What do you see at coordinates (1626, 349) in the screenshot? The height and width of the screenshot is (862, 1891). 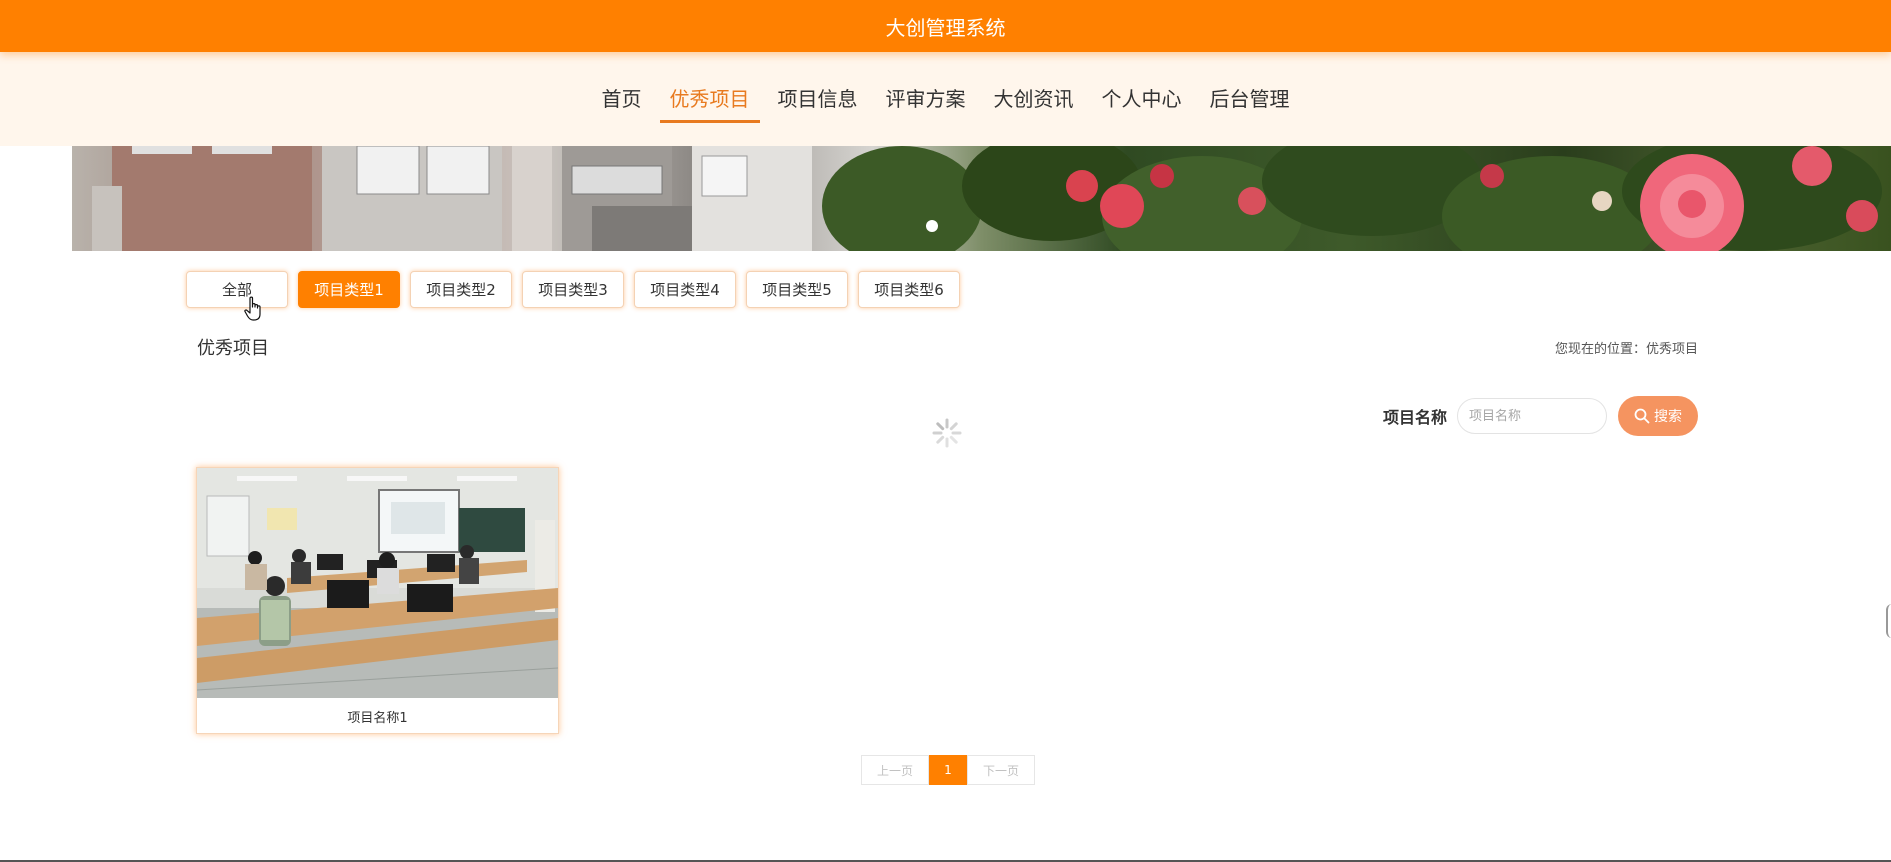 I see `breadcrumb: 您现在的位置：优秀项目` at bounding box center [1626, 349].